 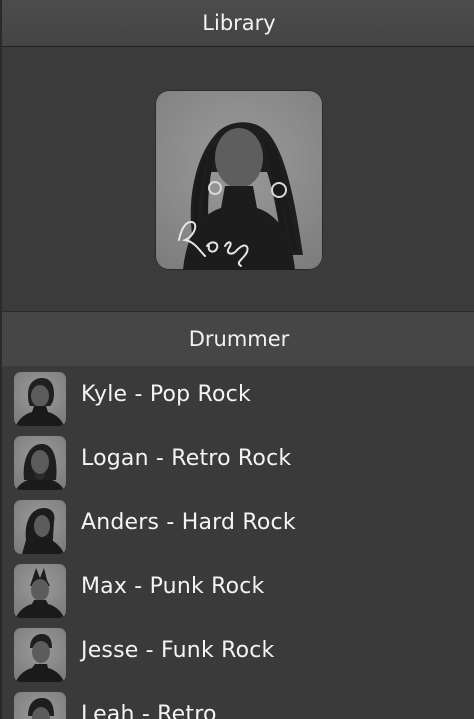 What do you see at coordinates (40, 399) in the screenshot?
I see `kyle-avatar-icon` at bounding box center [40, 399].